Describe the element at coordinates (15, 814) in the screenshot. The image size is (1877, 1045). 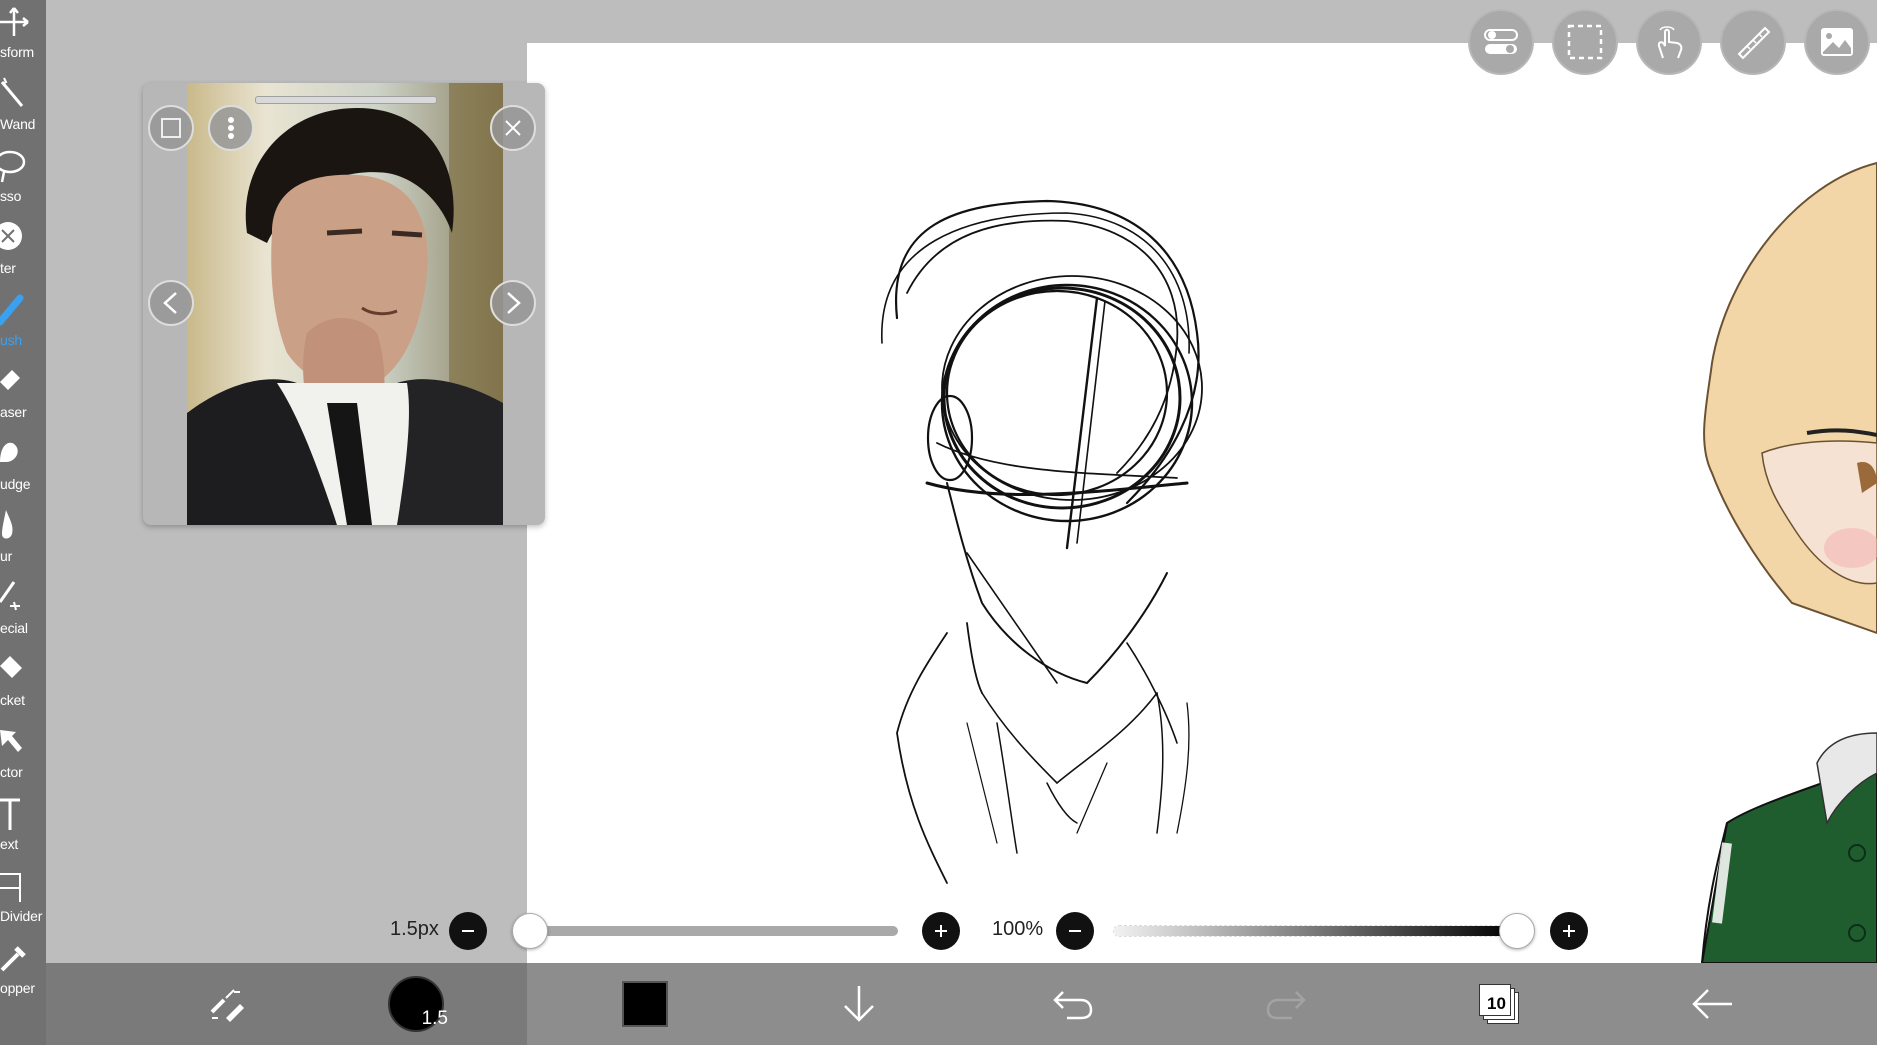
I see `text-icon` at that location.